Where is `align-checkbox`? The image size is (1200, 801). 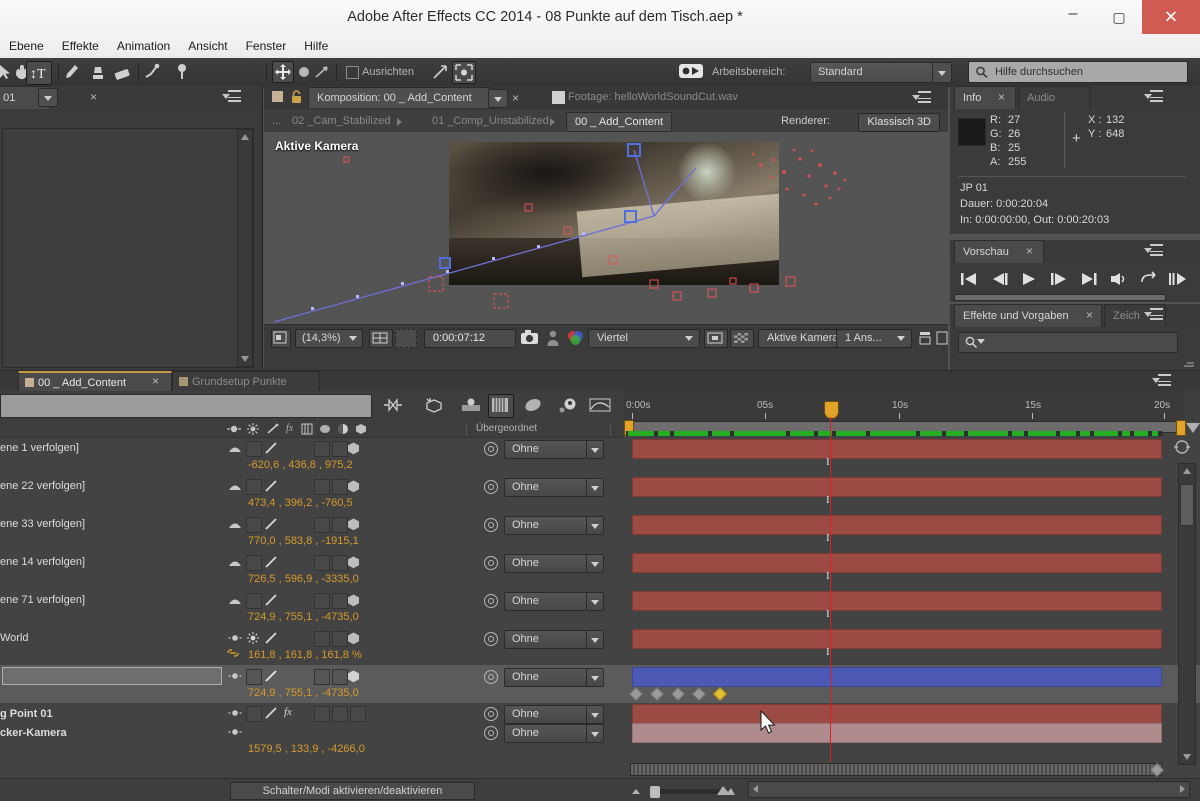
align-checkbox is located at coordinates (352, 72).